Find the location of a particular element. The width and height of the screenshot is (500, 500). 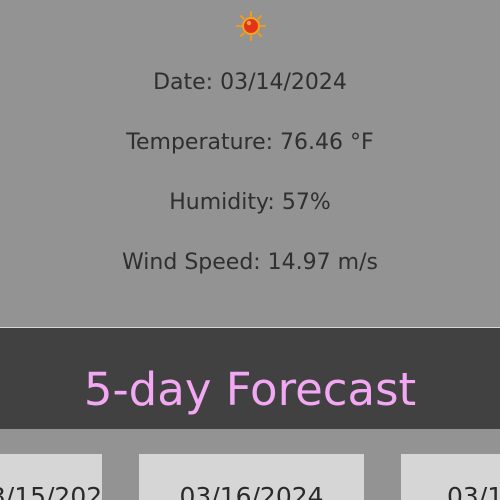

forecast-card: 03/16/2024 is located at coordinates (251, 477).